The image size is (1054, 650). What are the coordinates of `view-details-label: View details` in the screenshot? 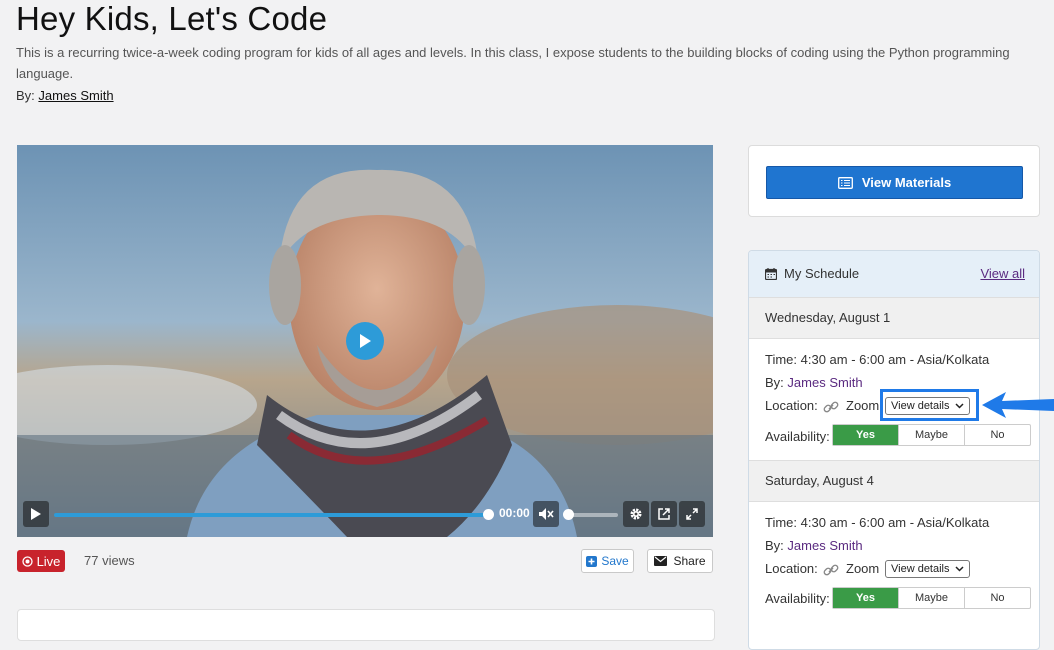 It's located at (920, 569).